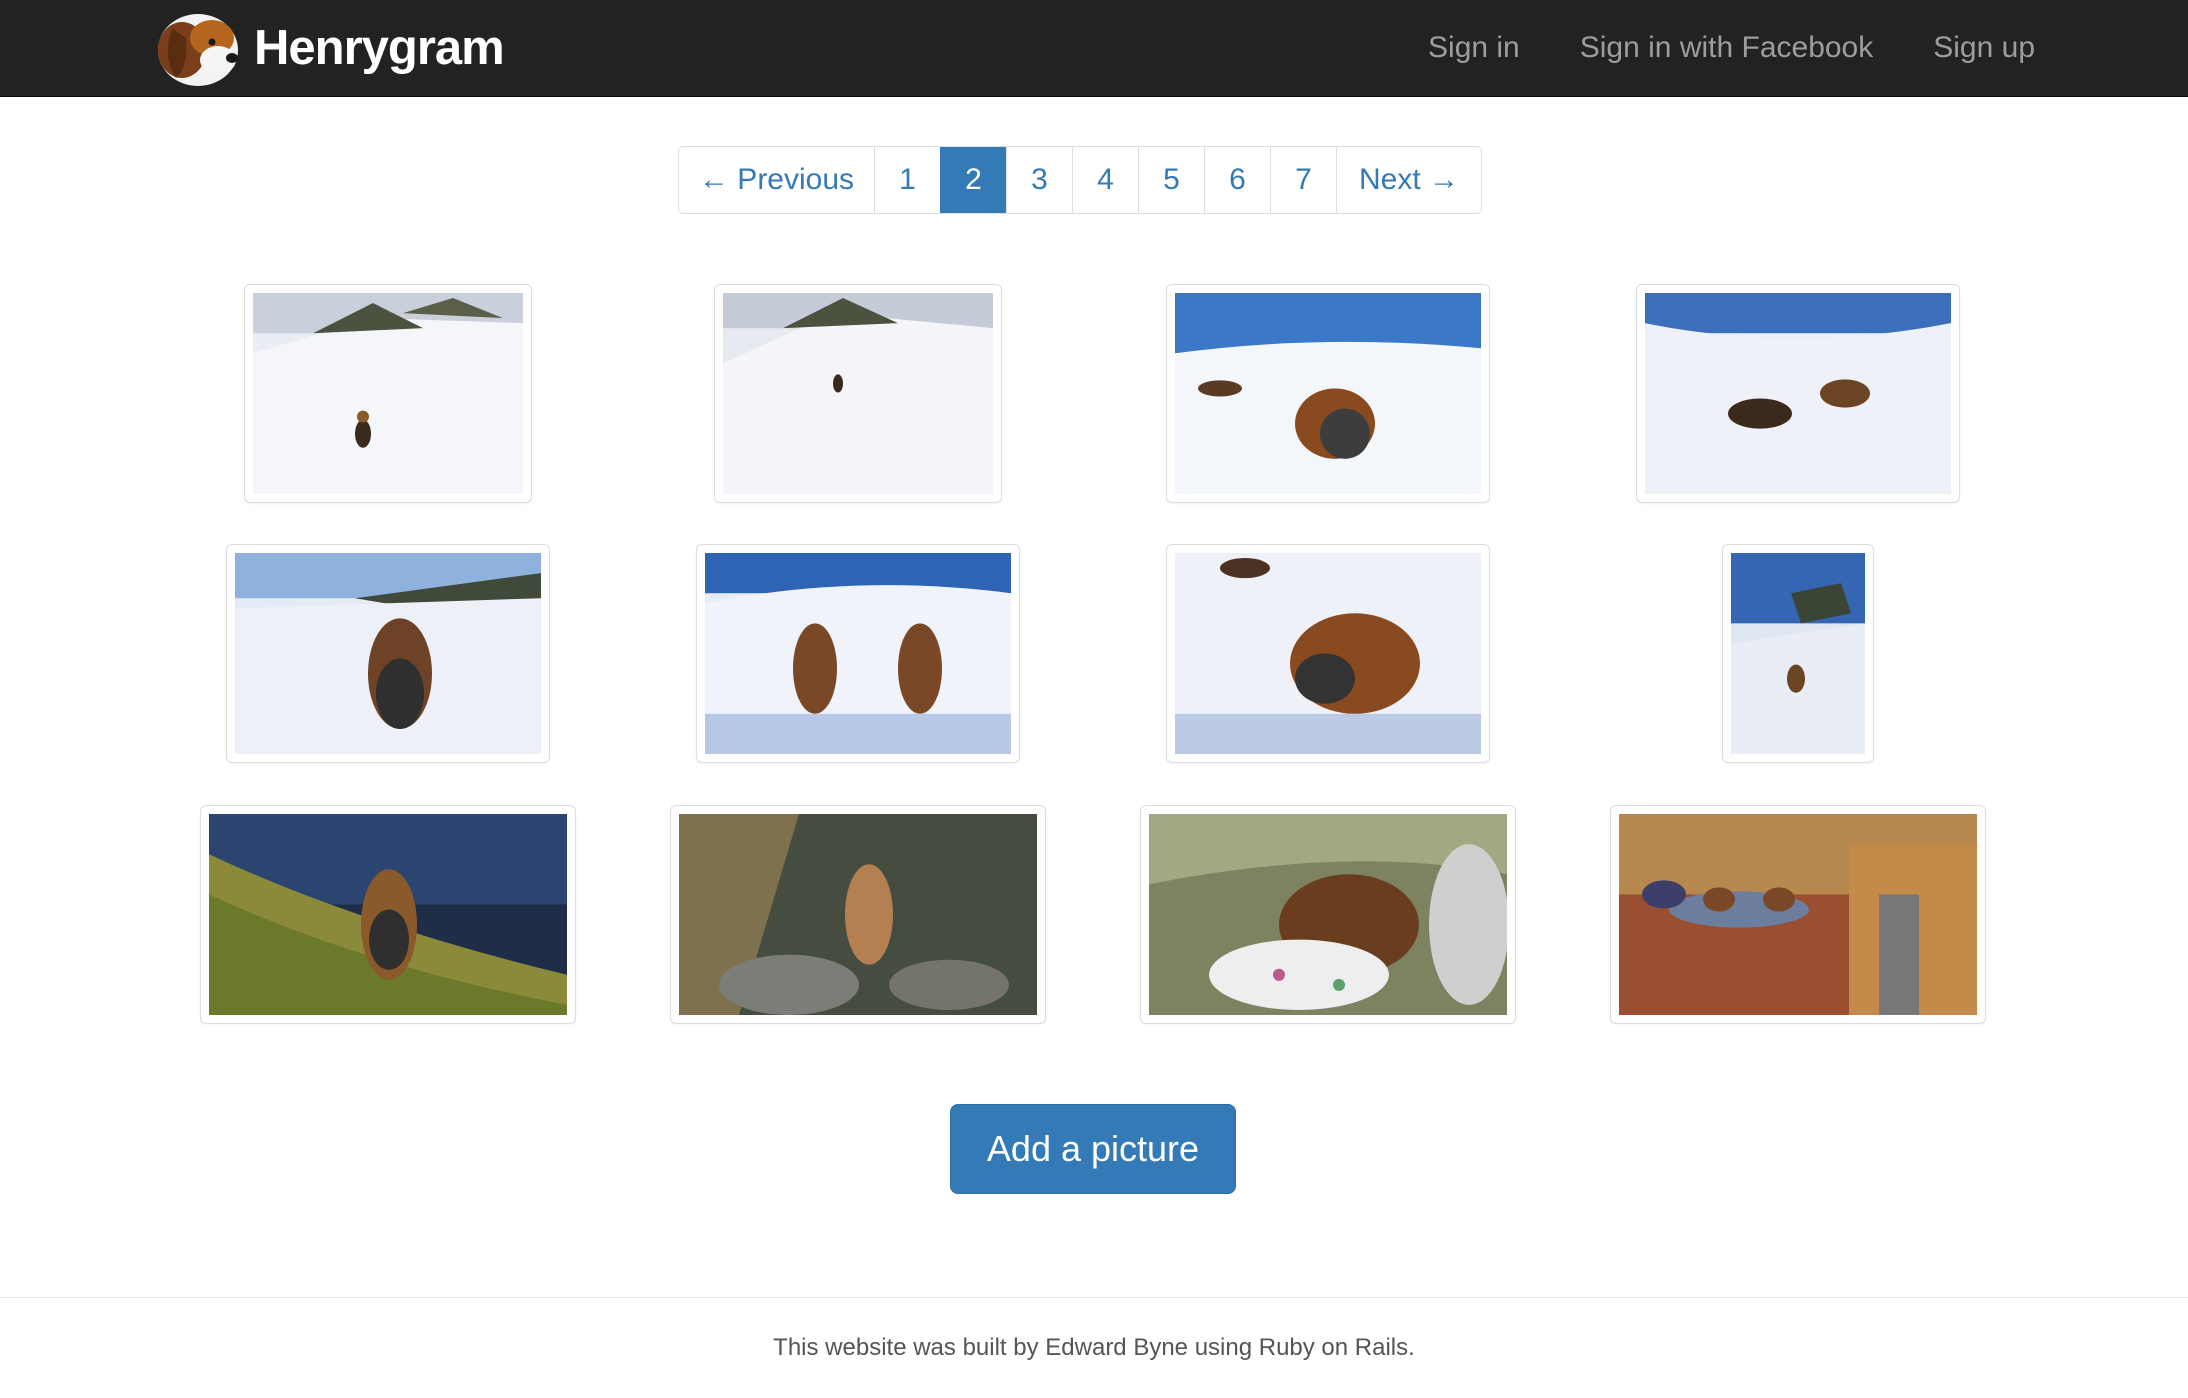 Image resolution: width=2188 pixels, height=1398 pixels. What do you see at coordinates (379, 48) in the screenshot?
I see `brand-name: Henrygram` at bounding box center [379, 48].